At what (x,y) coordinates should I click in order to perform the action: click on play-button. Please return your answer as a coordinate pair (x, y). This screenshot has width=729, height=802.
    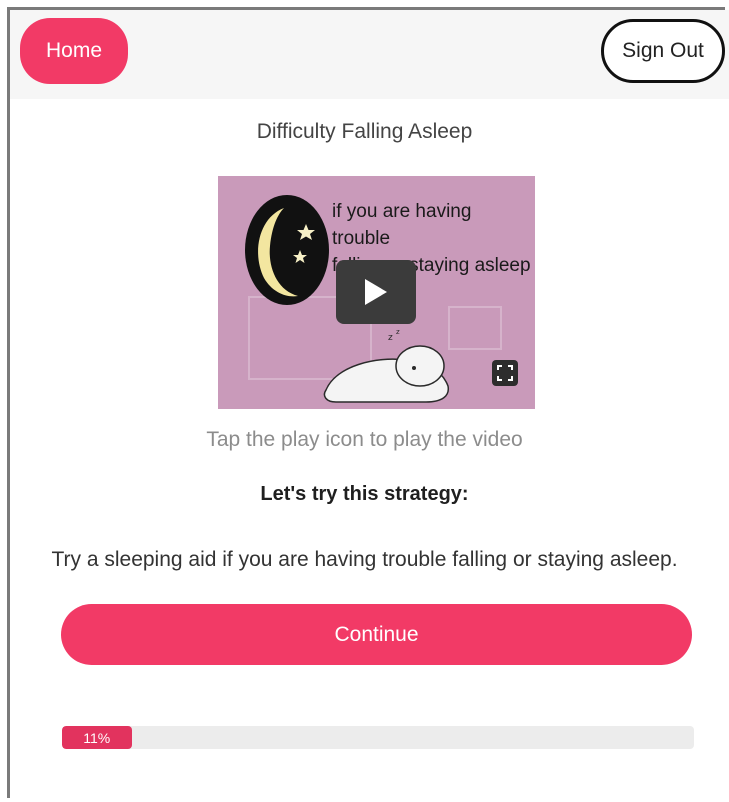
    Looking at the image, I should click on (376, 292).